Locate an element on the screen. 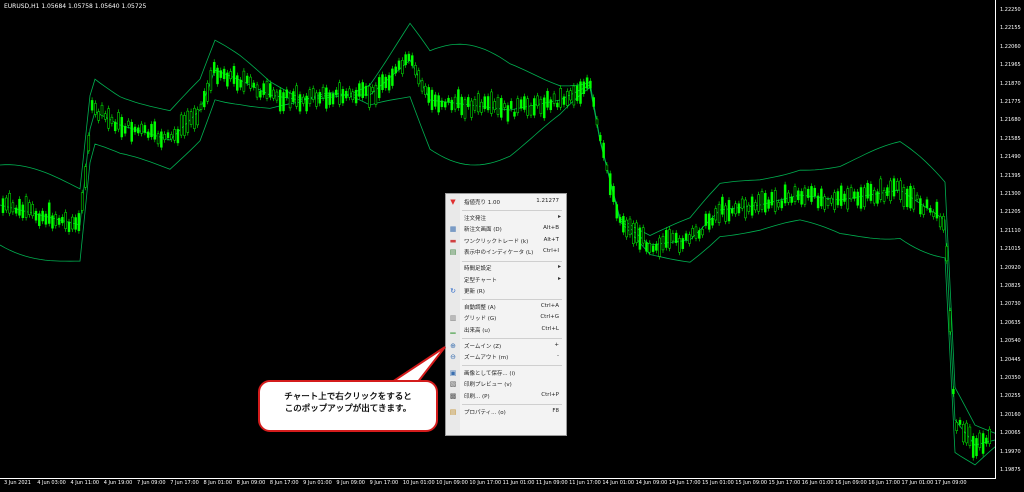 The width and height of the screenshot is (1024, 492). menu-item: 自動調整 (A) Ctrl+A is located at coordinates (506, 307).